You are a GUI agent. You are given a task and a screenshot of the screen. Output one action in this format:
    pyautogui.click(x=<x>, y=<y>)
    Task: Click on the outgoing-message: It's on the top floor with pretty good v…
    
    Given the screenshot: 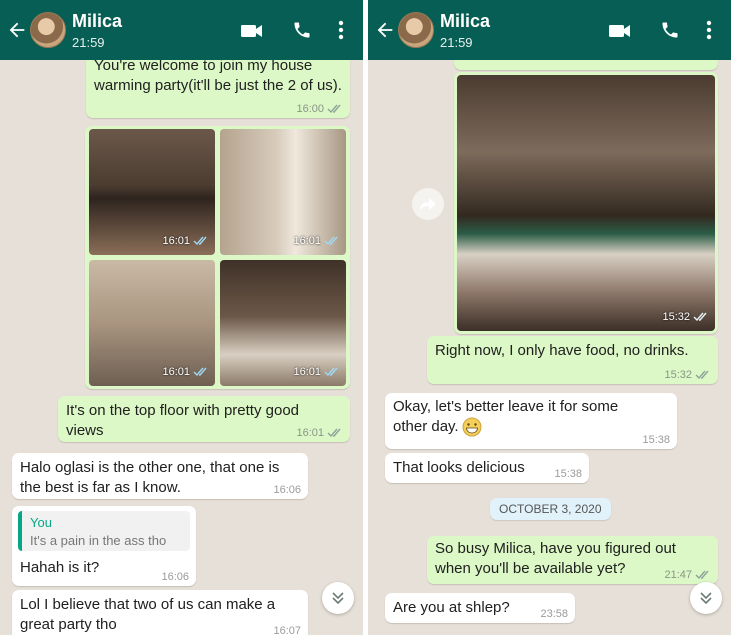 What is the action you would take?
    pyautogui.click(x=204, y=419)
    